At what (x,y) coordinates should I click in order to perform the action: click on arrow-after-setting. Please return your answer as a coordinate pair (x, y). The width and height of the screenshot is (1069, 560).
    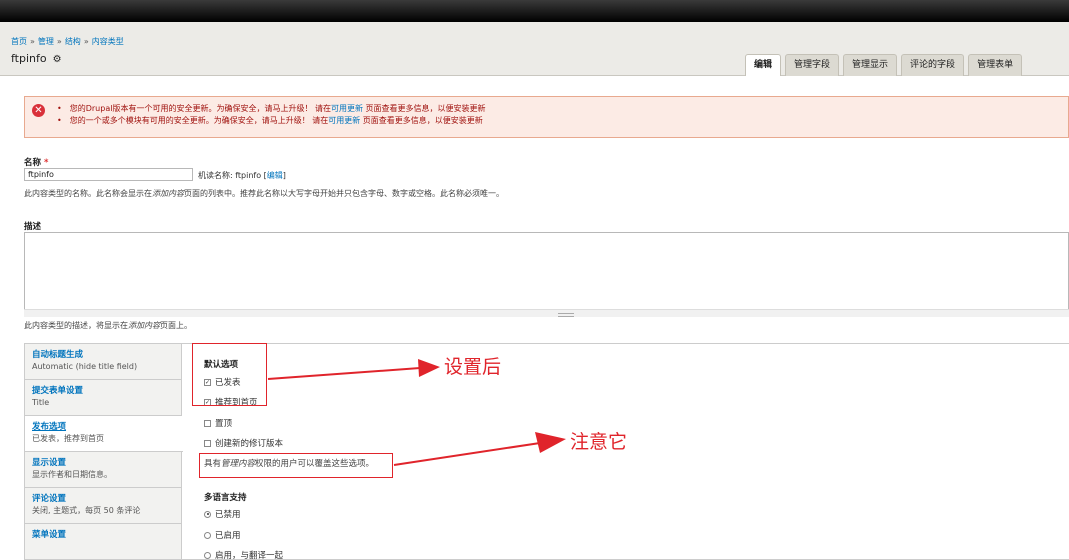
    Looking at the image, I should click on (353, 369).